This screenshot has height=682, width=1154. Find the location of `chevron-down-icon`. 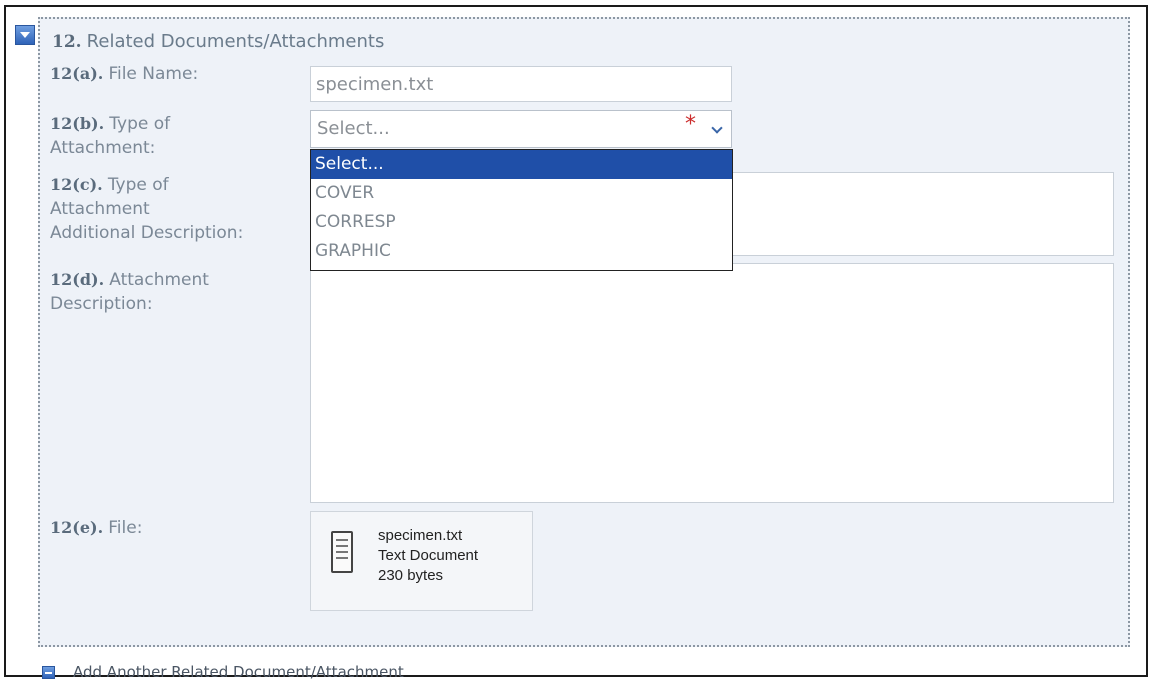

chevron-down-icon is located at coordinates (717, 130).